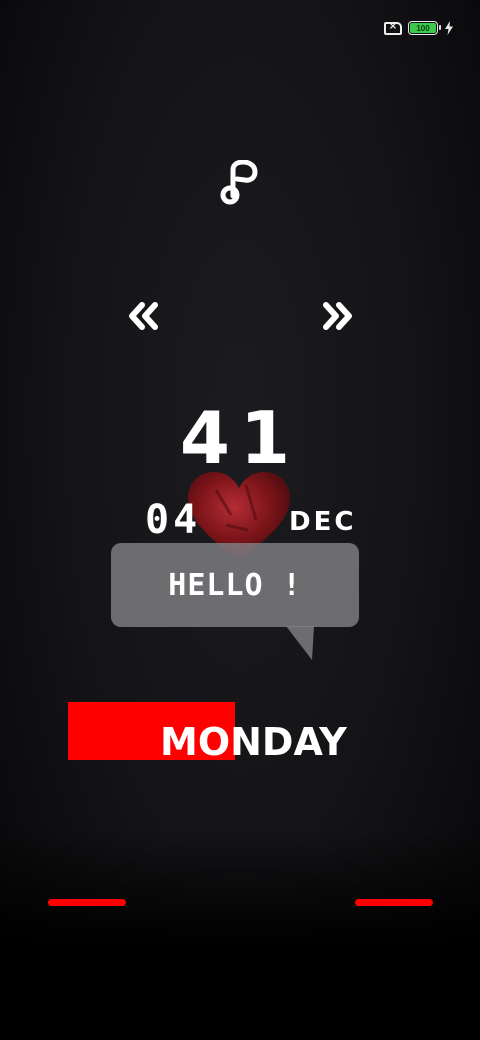  What do you see at coordinates (323, 522) in the screenshot?
I see `date-month: DEC` at bounding box center [323, 522].